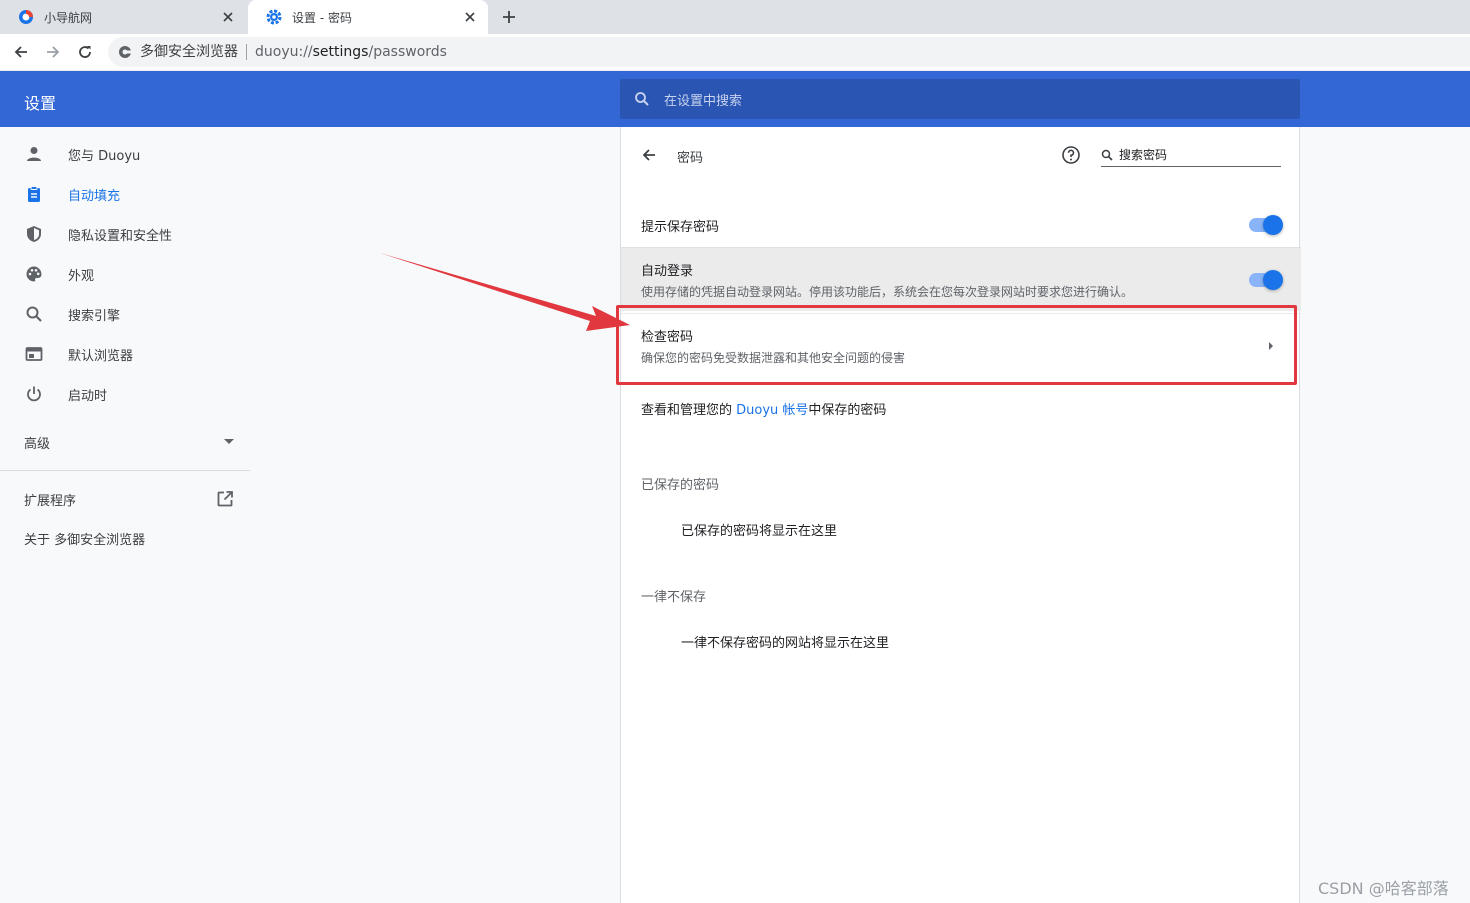 This screenshot has height=903, width=1470. Describe the element at coordinates (789, 52) in the screenshot. I see `address-bar: 多御安全浏览器 duoyu://settings/passwords` at that location.